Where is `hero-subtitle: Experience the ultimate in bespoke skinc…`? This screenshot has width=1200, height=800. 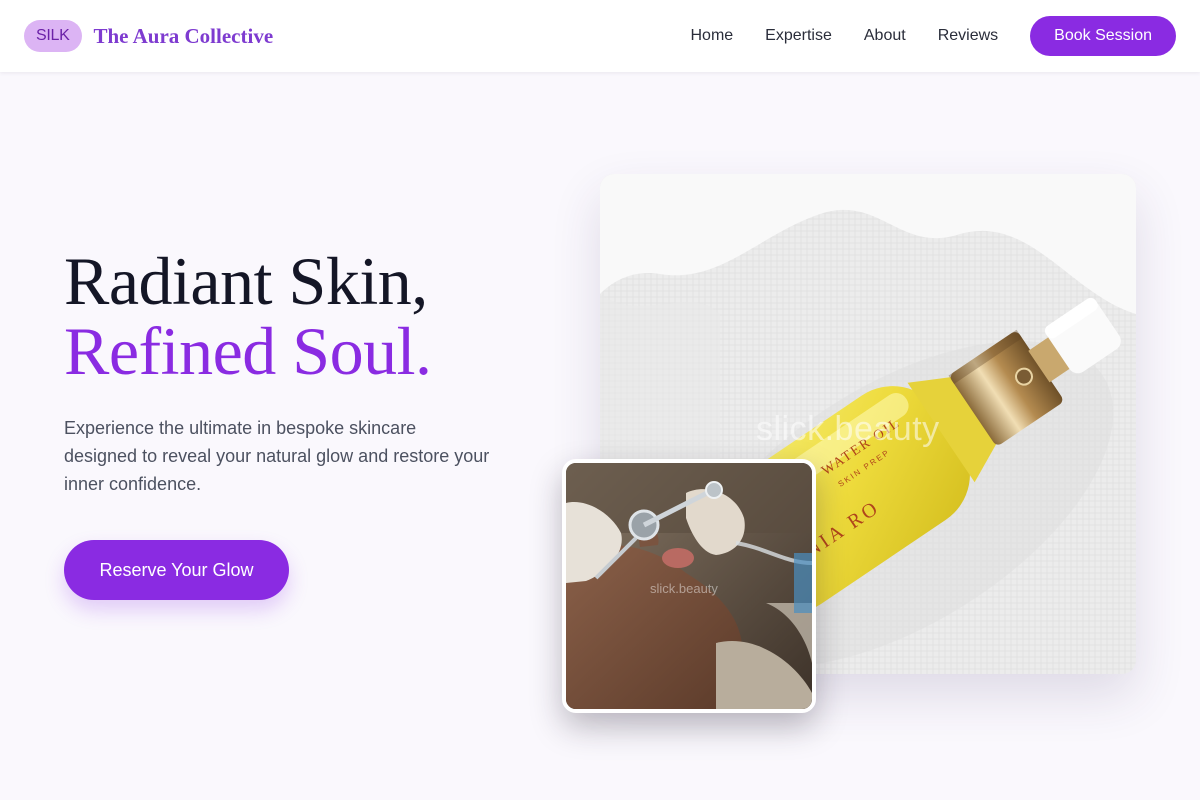 hero-subtitle: Experience the ultimate in bespoke skinc… is located at coordinates (277, 456).